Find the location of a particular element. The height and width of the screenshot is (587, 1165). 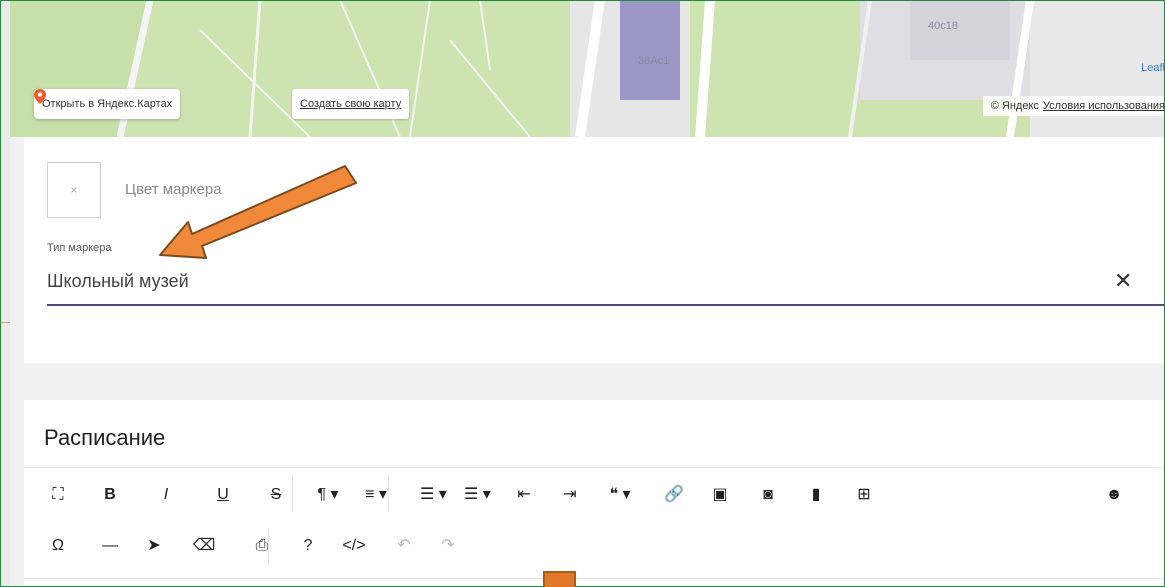

annotation-arrow-icon is located at coordinates (258, 212).